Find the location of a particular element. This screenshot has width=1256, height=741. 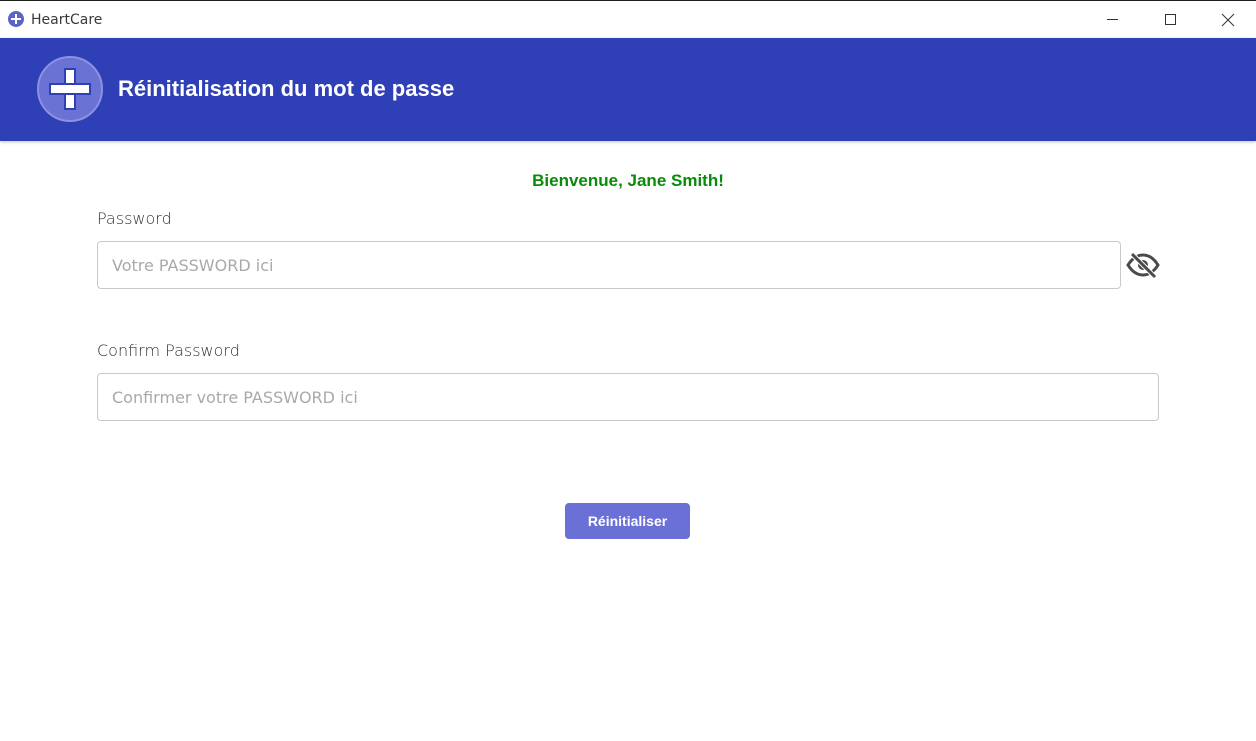

close-button is located at coordinates (1227, 19).